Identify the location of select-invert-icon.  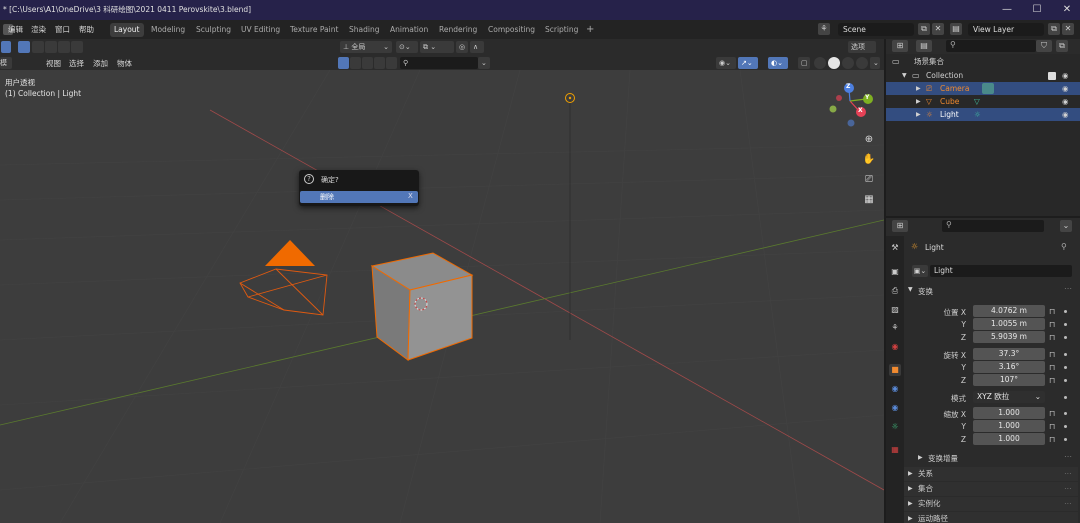
(64, 47).